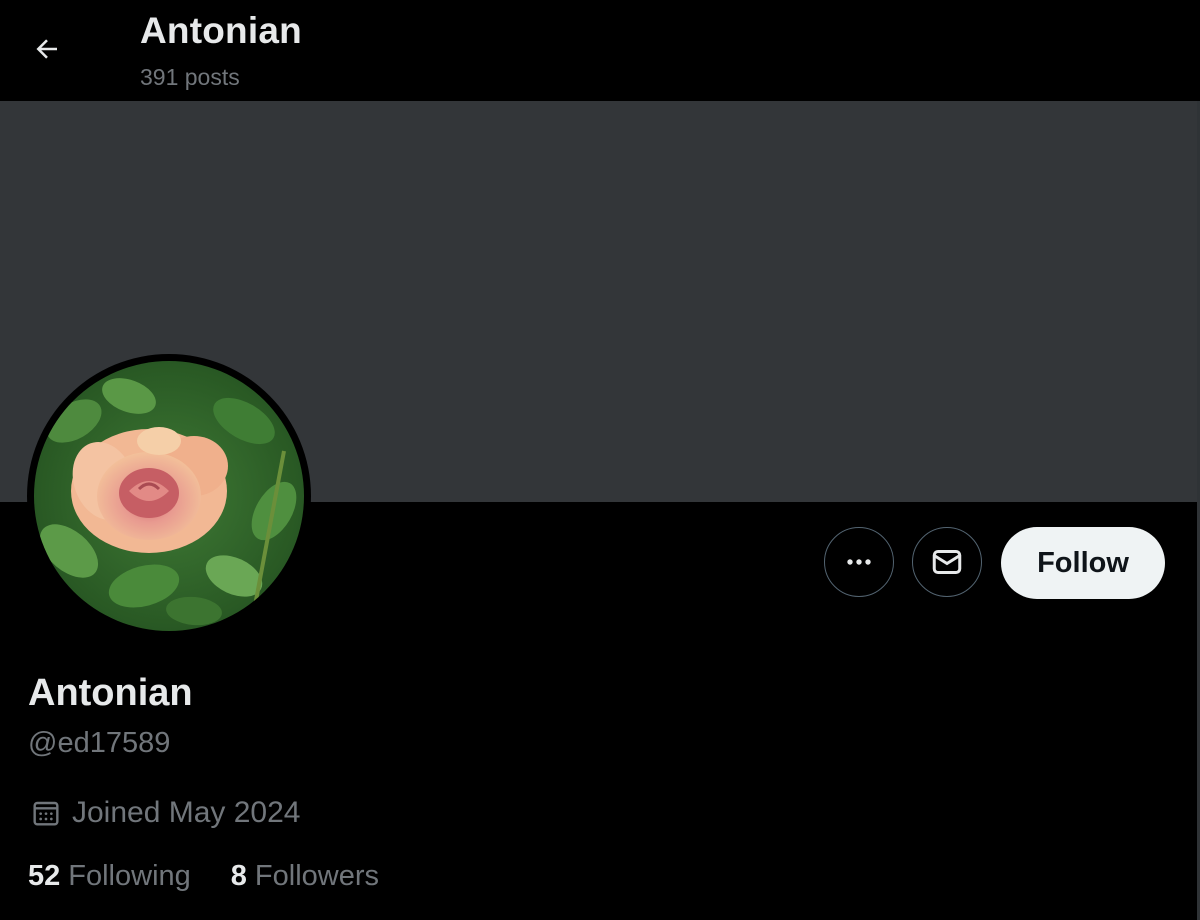  I want to click on user-handle: @ed17589, so click(99, 743).